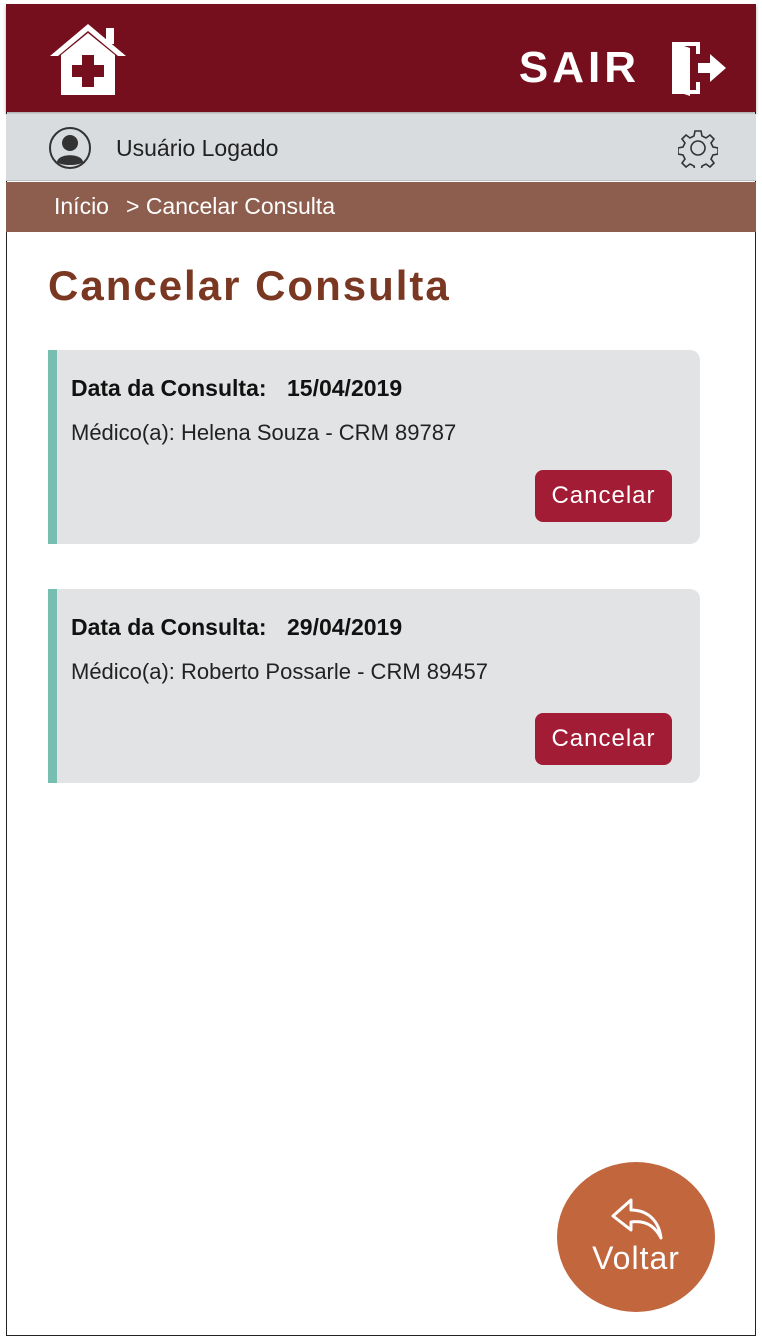 The image size is (762, 1338). I want to click on breadcrumb-home-link: Início, so click(81, 206).